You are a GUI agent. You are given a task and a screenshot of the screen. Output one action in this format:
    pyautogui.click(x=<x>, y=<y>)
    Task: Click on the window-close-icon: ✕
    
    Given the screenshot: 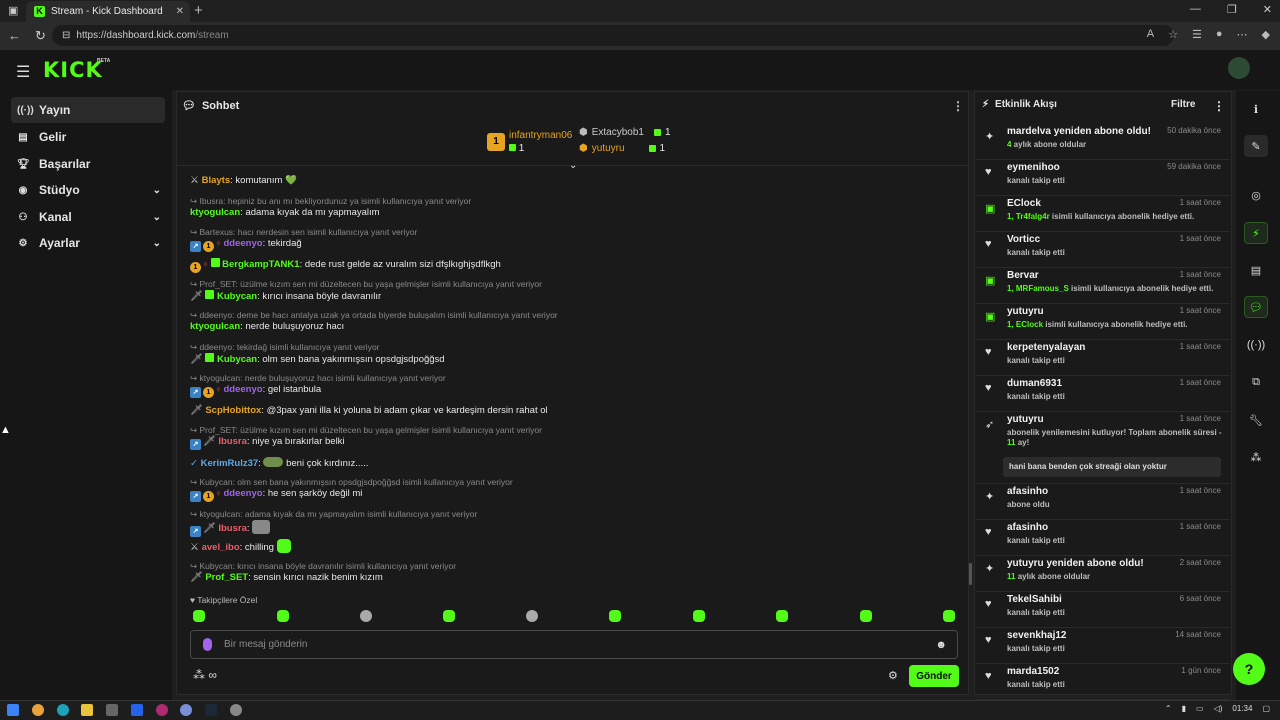 What is the action you would take?
    pyautogui.click(x=1267, y=9)
    